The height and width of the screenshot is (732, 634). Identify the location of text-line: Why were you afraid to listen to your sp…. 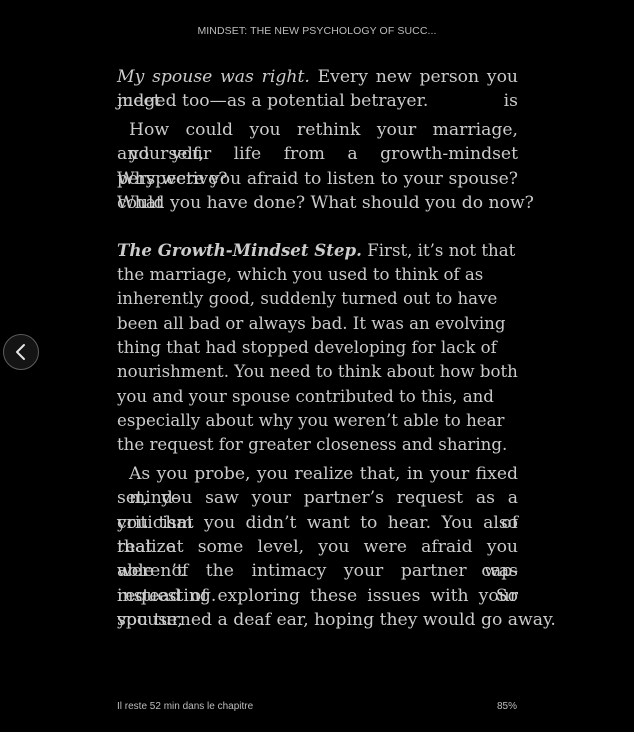
(317, 190).